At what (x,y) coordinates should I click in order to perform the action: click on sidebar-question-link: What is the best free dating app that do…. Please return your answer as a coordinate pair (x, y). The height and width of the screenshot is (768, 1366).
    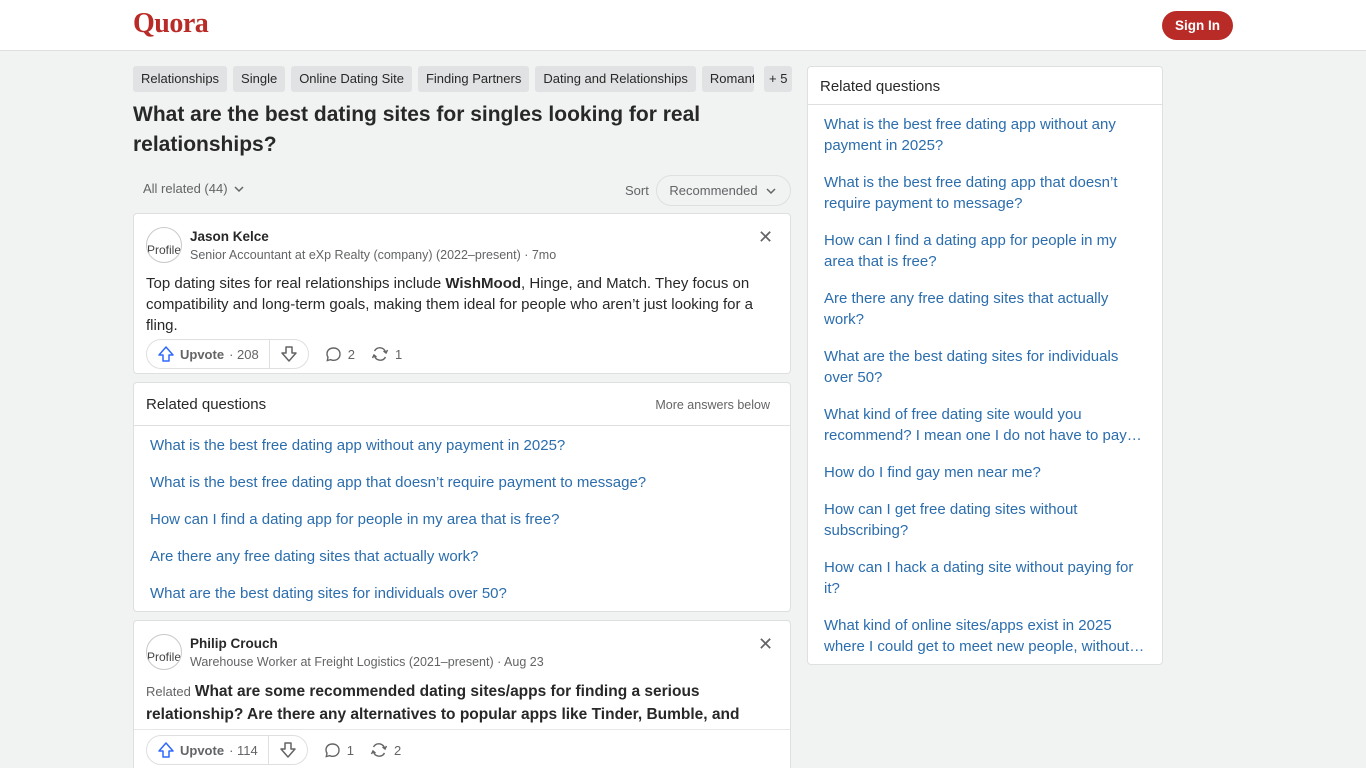
    Looking at the image, I should click on (985, 193).